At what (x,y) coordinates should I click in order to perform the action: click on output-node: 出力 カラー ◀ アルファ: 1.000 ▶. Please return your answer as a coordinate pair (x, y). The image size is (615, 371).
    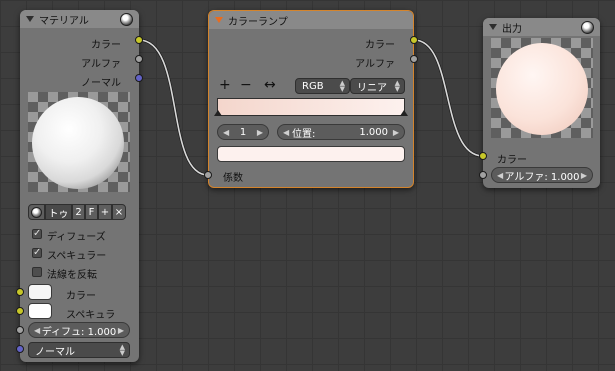
    Looking at the image, I should click on (541, 103).